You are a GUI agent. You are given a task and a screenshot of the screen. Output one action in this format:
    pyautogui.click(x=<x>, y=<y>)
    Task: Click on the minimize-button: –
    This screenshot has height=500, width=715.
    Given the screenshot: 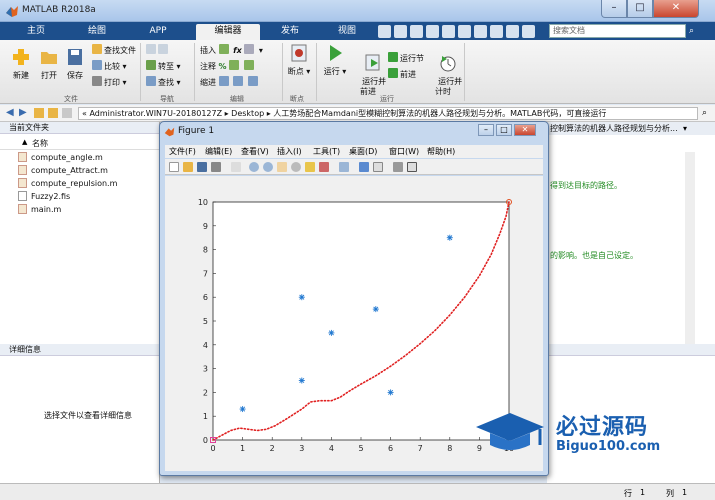 What is the action you would take?
    pyautogui.click(x=614, y=9)
    